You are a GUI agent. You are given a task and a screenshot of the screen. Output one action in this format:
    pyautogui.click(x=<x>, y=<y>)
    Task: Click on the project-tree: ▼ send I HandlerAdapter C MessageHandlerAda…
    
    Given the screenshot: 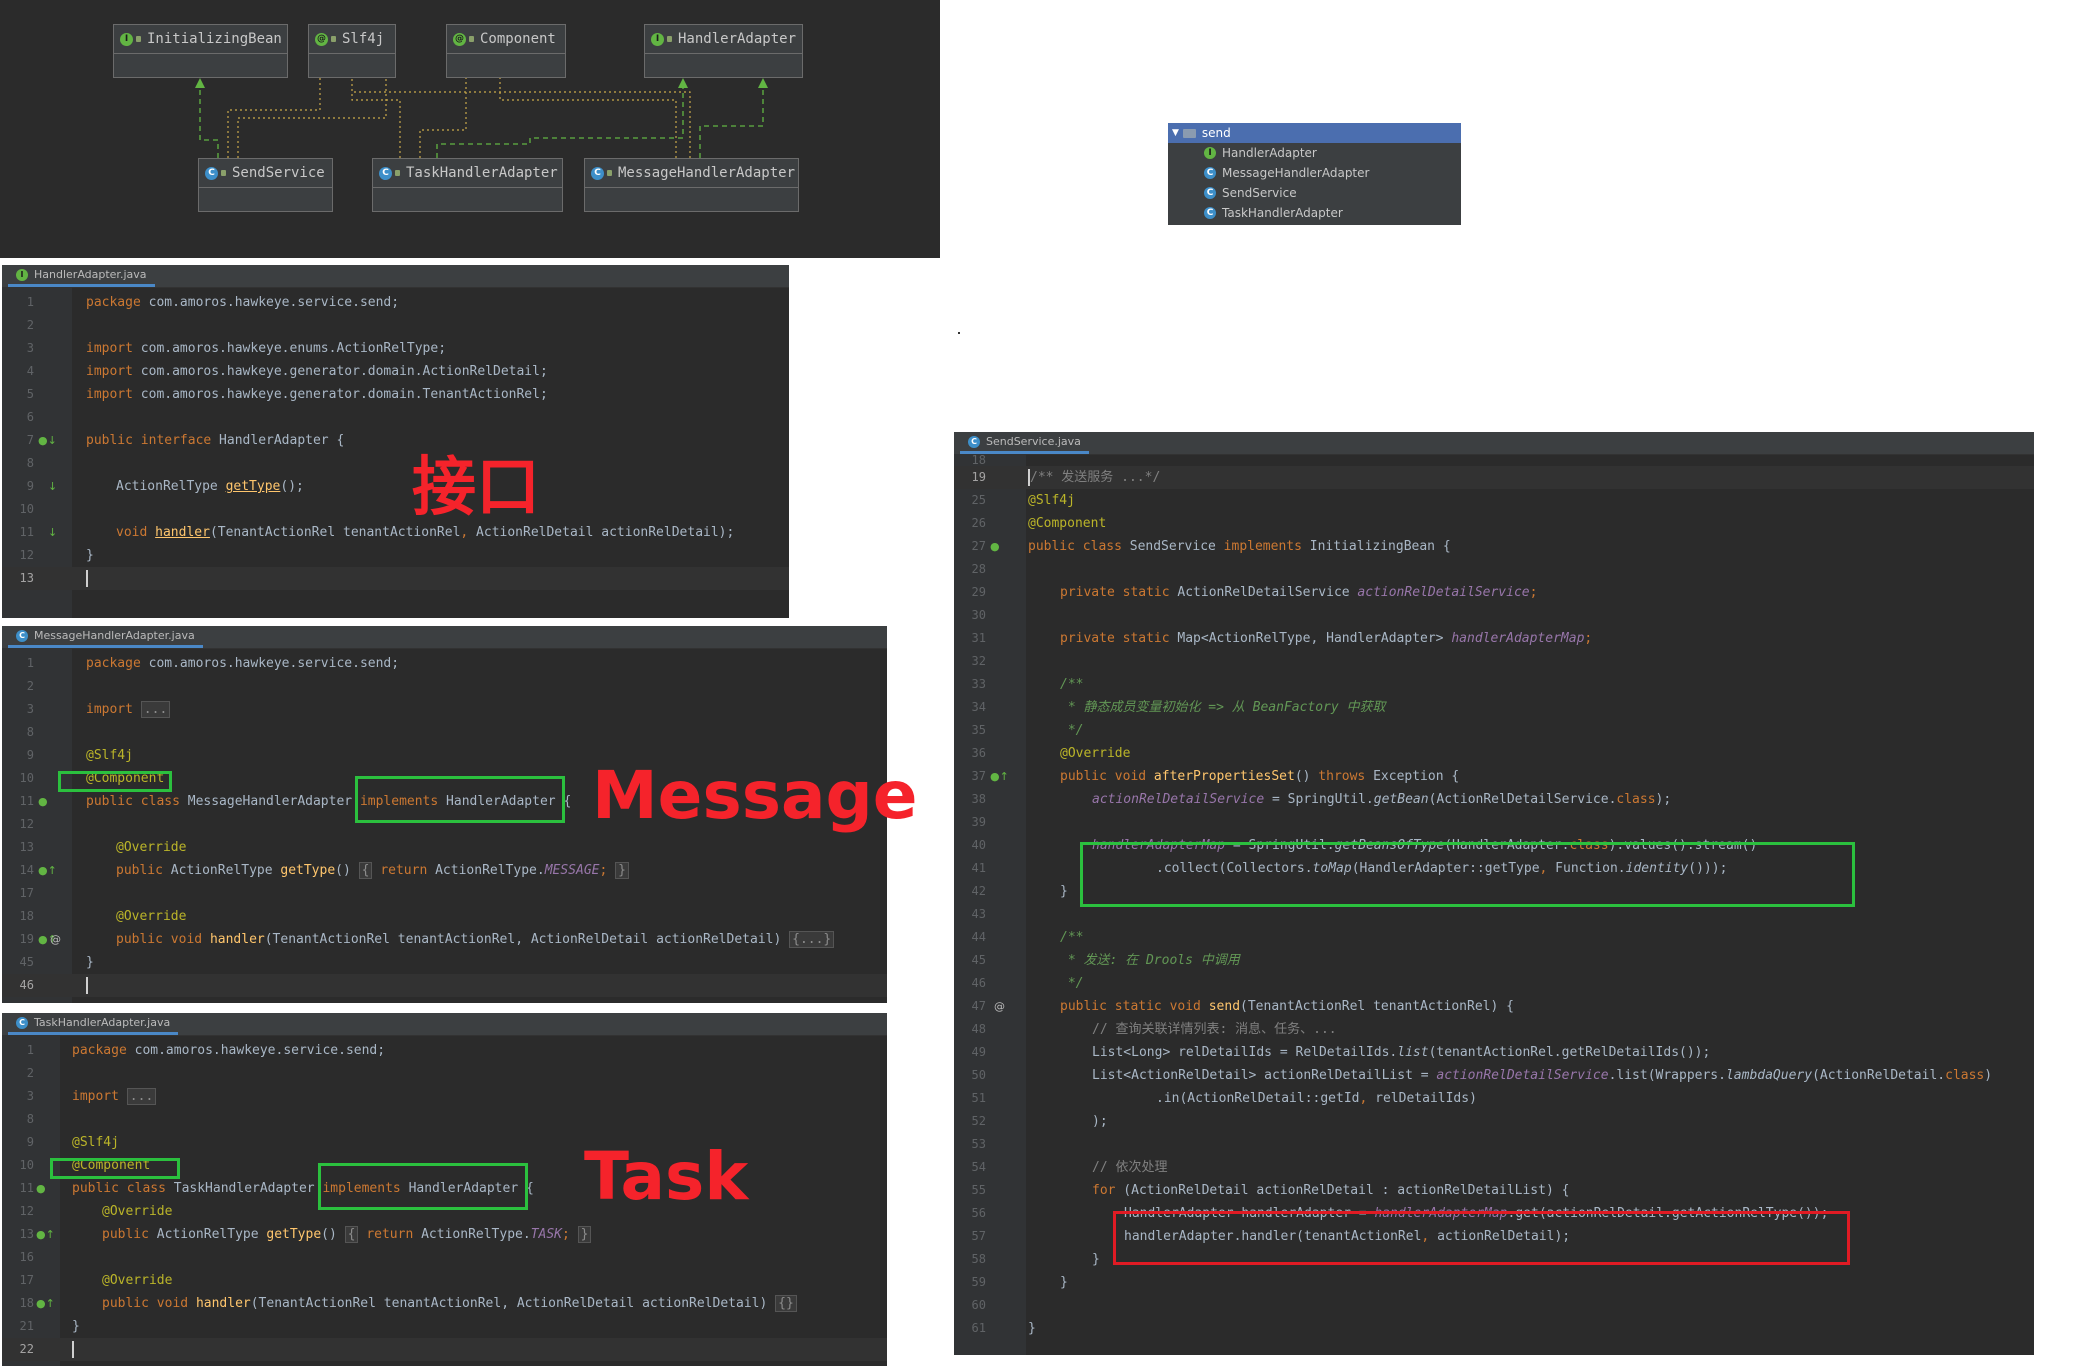 What is the action you would take?
    pyautogui.click(x=1314, y=174)
    